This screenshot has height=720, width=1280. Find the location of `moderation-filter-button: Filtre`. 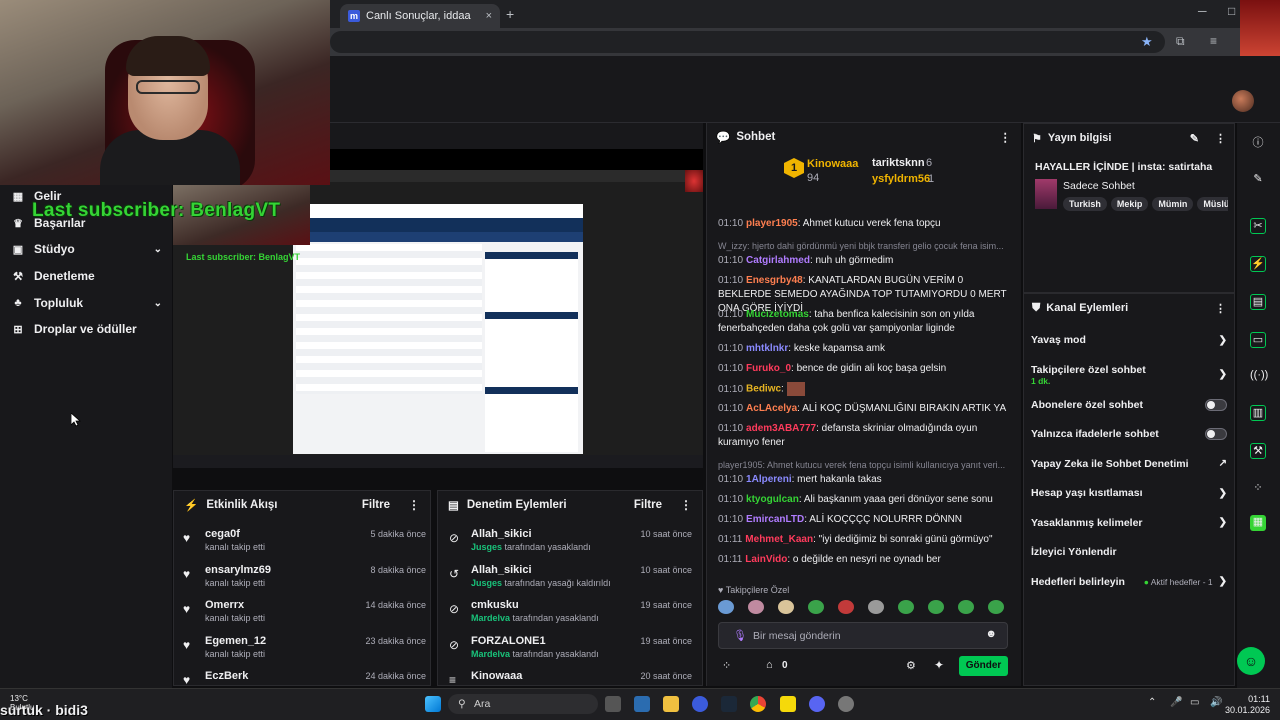

moderation-filter-button: Filtre is located at coordinates (648, 505).